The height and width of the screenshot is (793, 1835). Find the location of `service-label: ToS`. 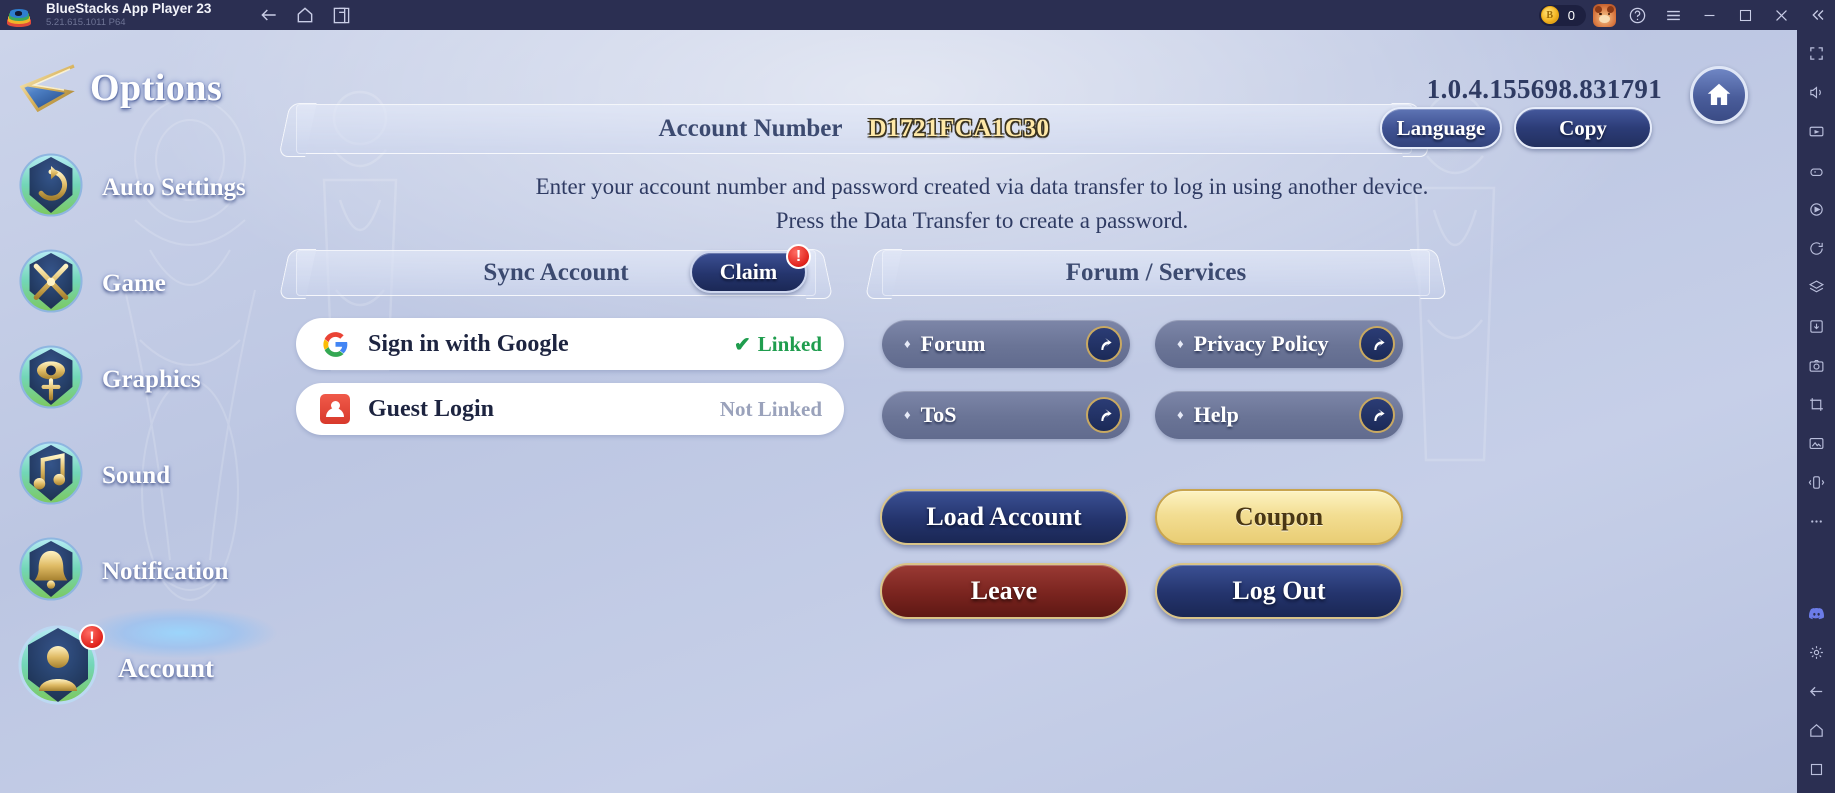

service-label: ToS is located at coordinates (938, 414).